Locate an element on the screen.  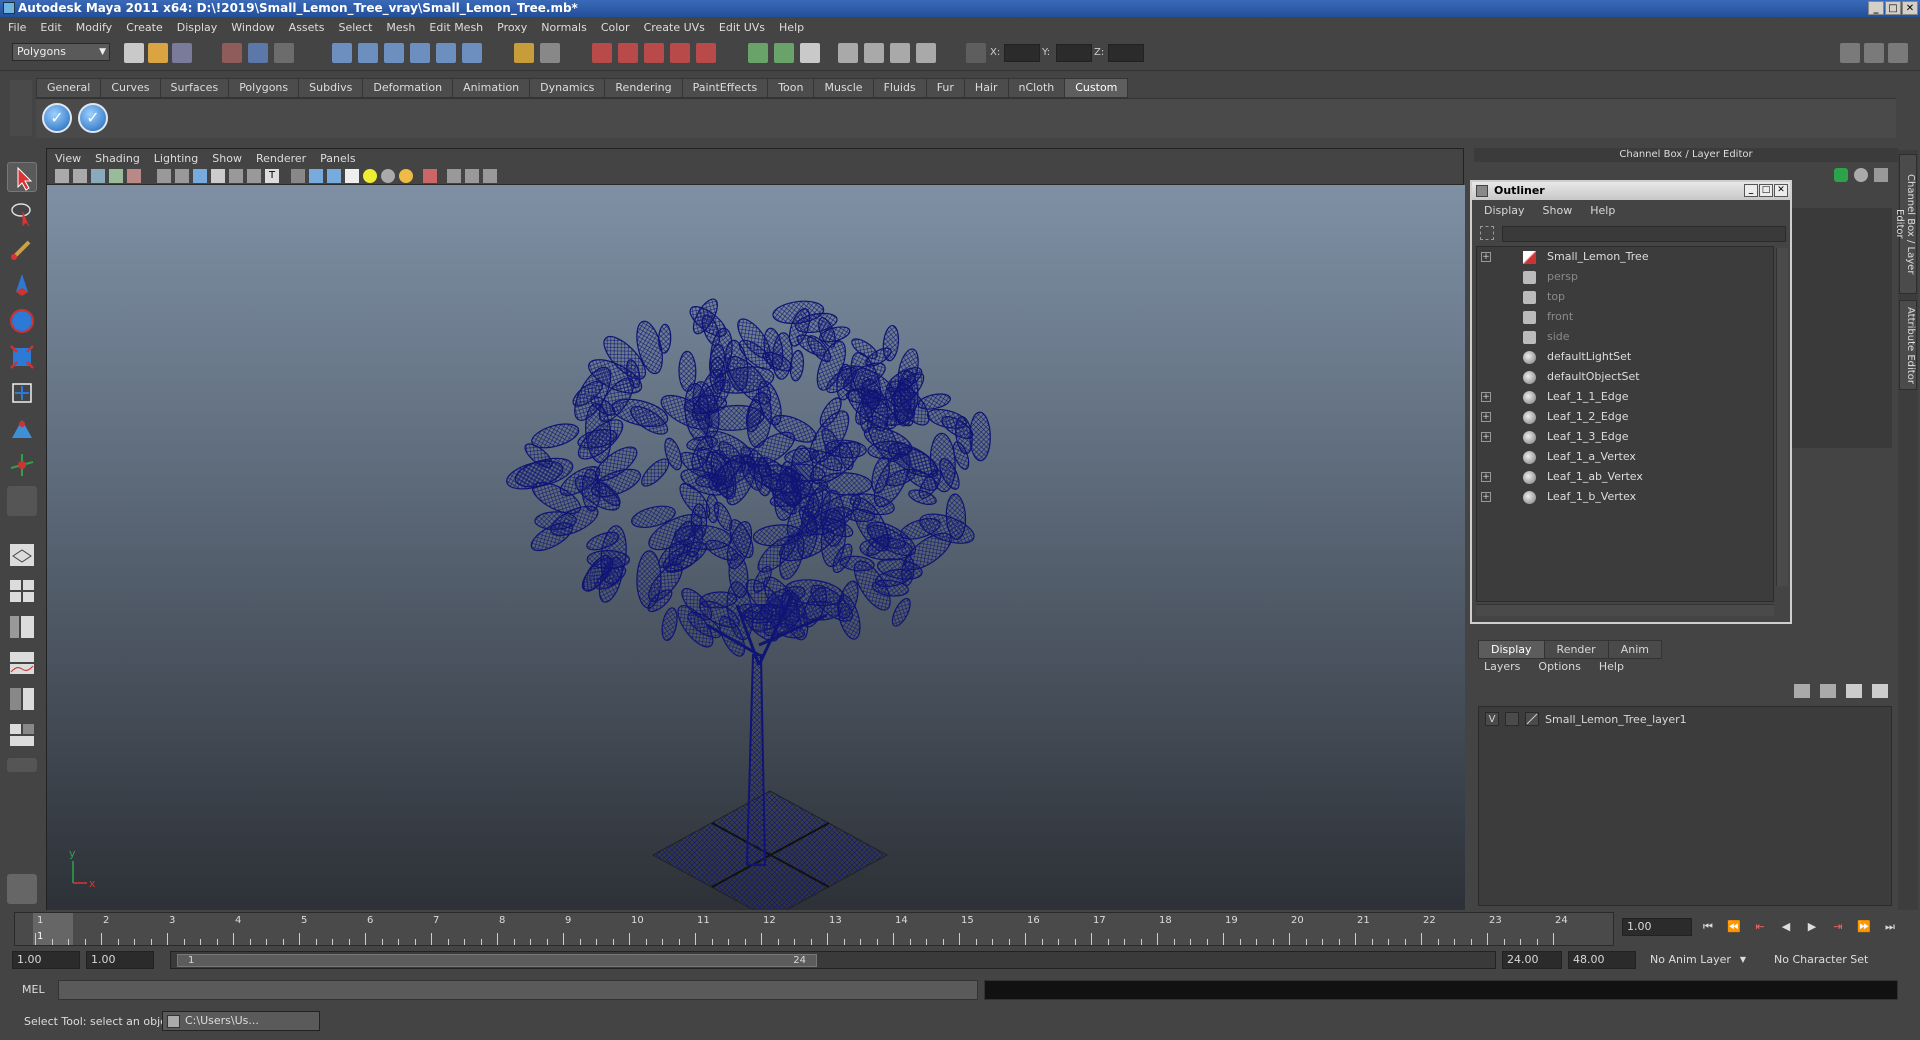
render-icon is located at coordinates (602, 53).